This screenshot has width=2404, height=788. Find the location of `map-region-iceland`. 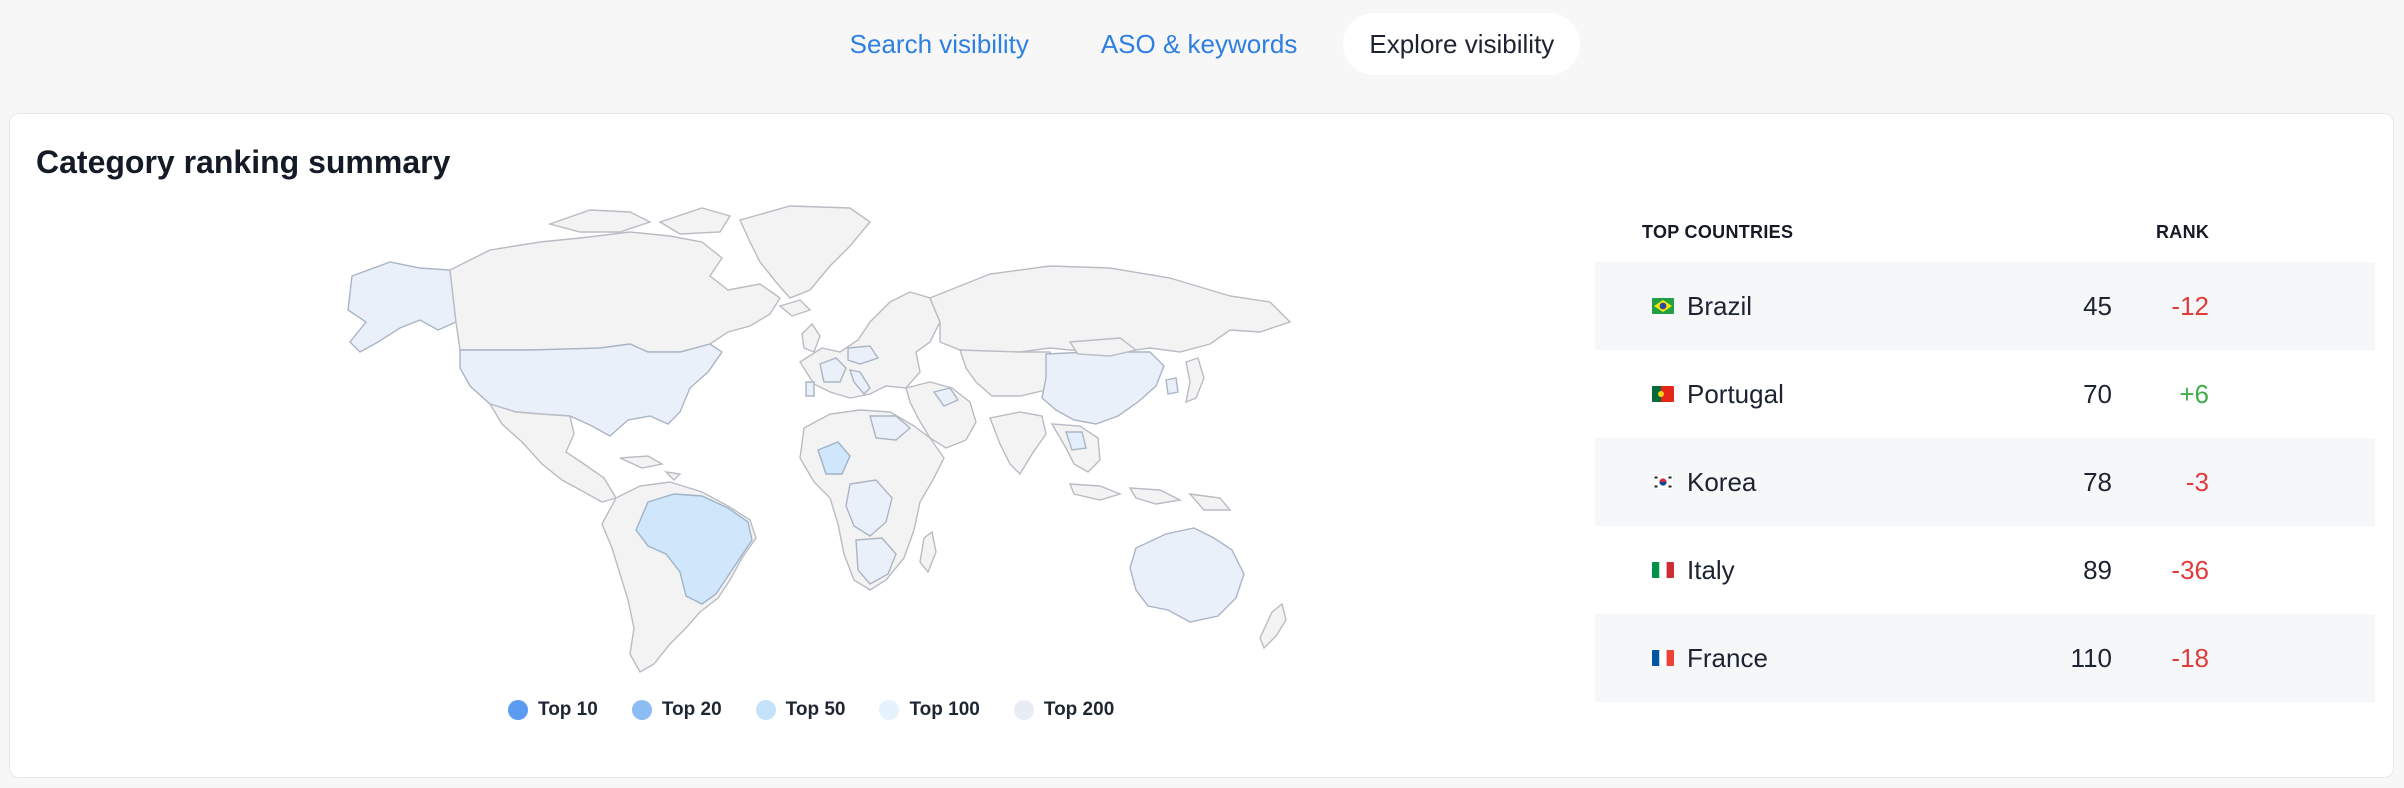

map-region-iceland is located at coordinates (795, 308).